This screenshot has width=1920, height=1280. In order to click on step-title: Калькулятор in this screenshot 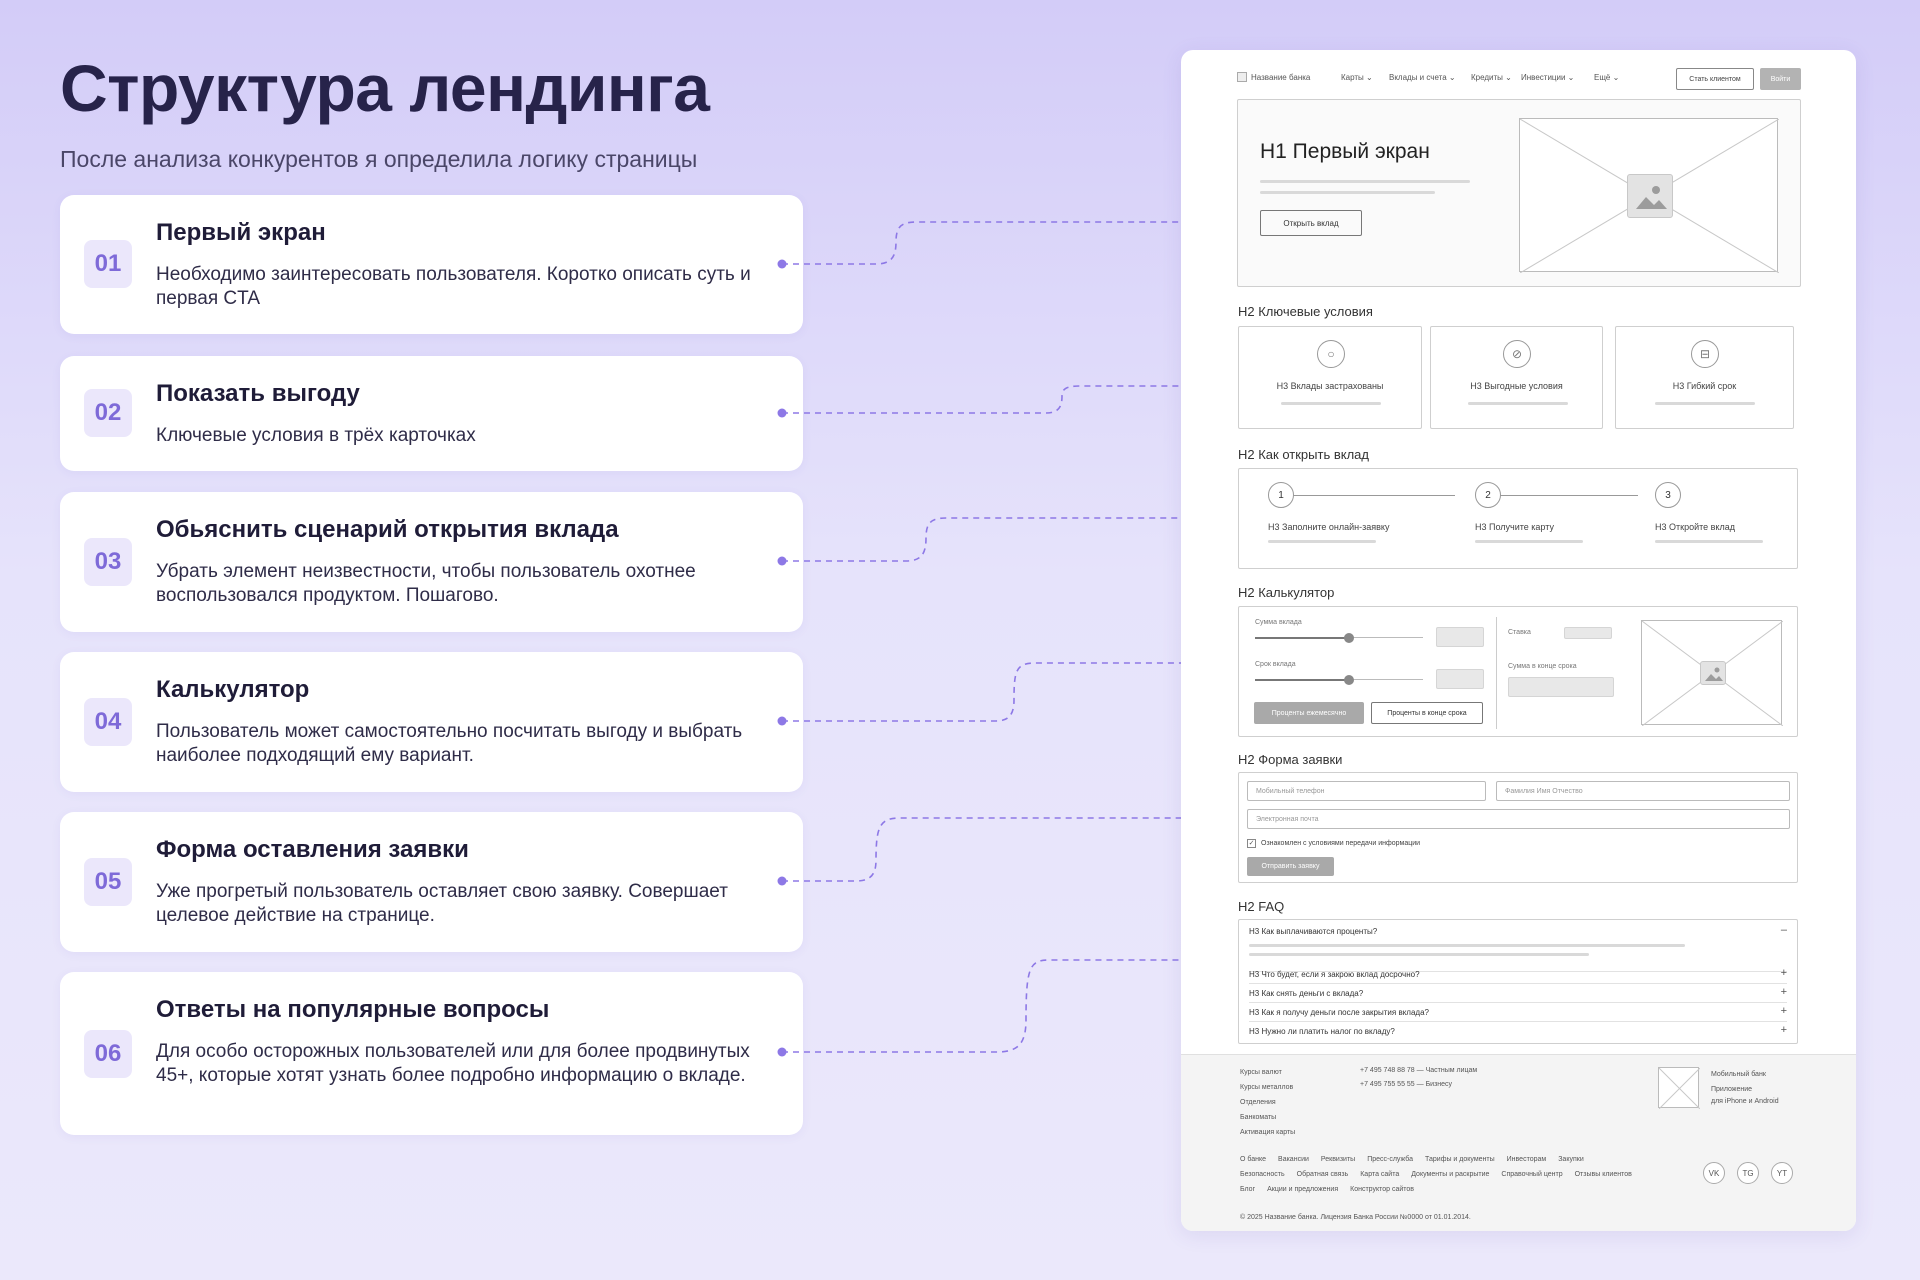, I will do `click(233, 689)`.